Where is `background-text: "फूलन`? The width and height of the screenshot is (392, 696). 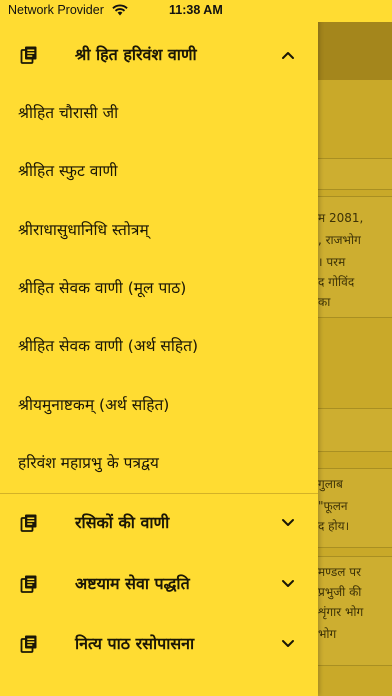
background-text: "फूलन is located at coordinates (333, 506).